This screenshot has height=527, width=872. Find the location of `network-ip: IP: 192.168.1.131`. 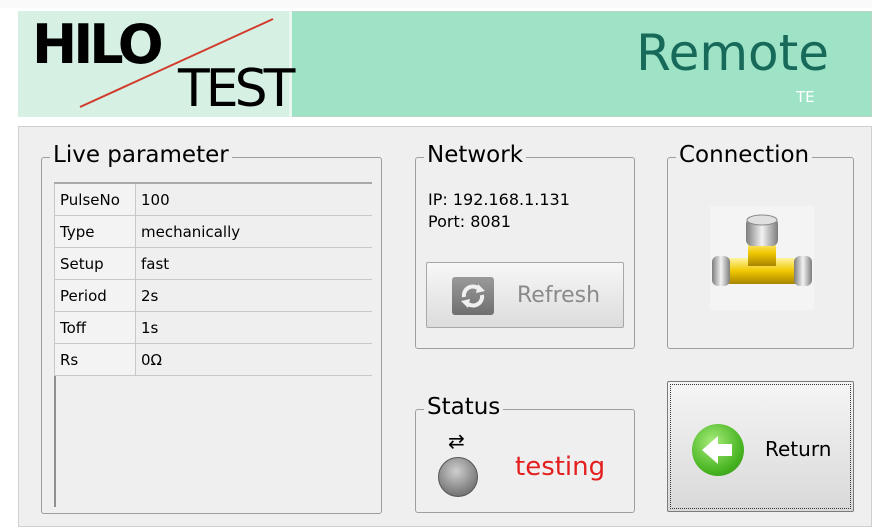

network-ip: IP: 192.168.1.131 is located at coordinates (499, 199).